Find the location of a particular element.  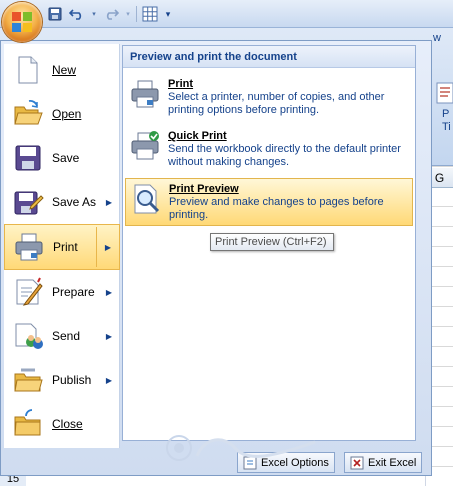

menu-item-label: Publish is located at coordinates (72, 380).